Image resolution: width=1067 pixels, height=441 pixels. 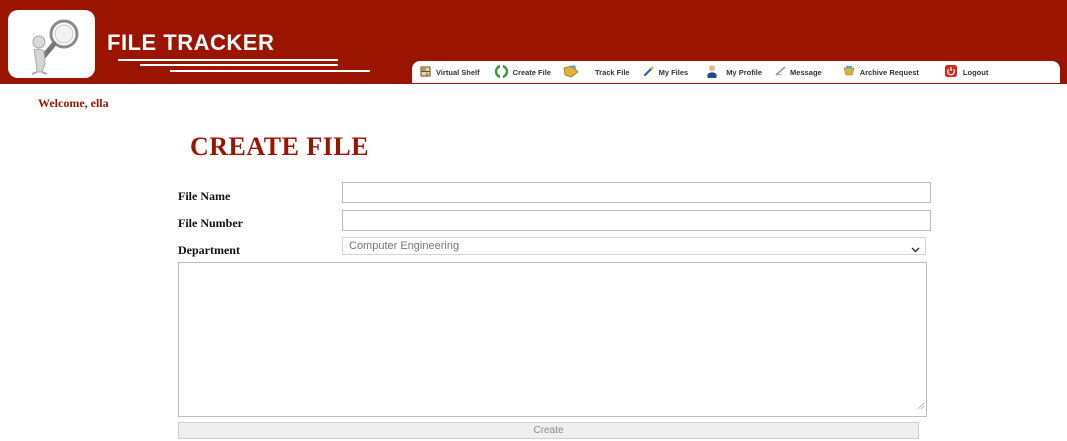 I want to click on nav-label: Archive Request, so click(x=889, y=72).